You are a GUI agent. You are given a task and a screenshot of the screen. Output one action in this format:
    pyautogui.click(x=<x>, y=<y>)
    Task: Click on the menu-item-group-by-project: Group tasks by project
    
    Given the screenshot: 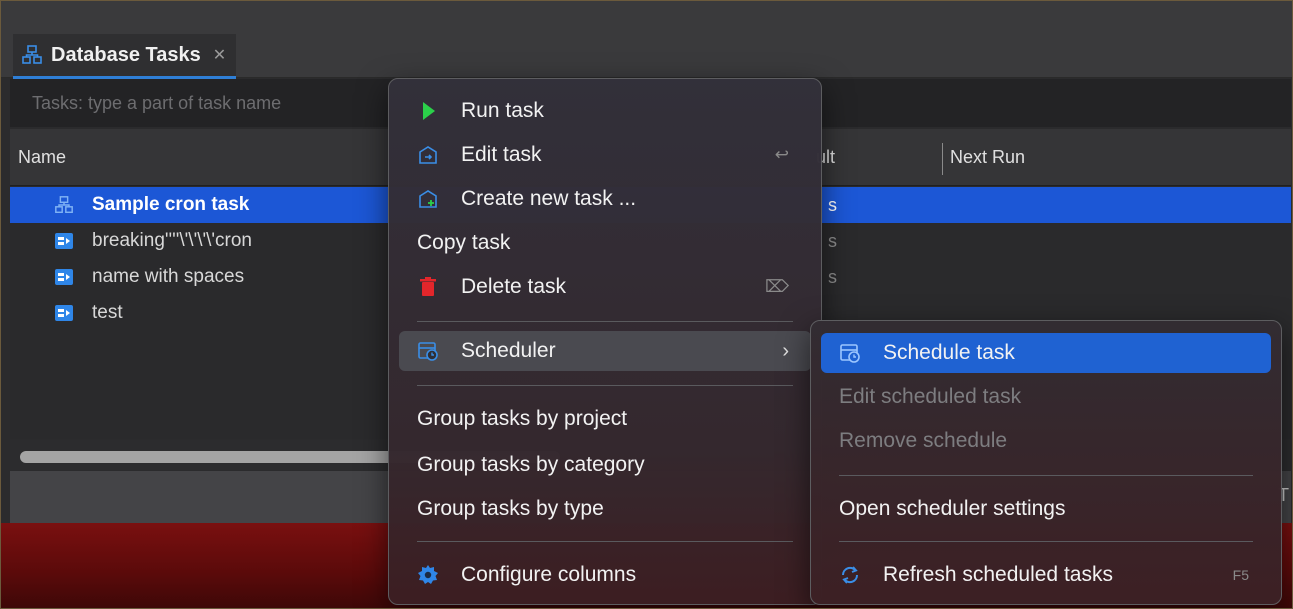 What is the action you would take?
    pyautogui.click(x=605, y=419)
    